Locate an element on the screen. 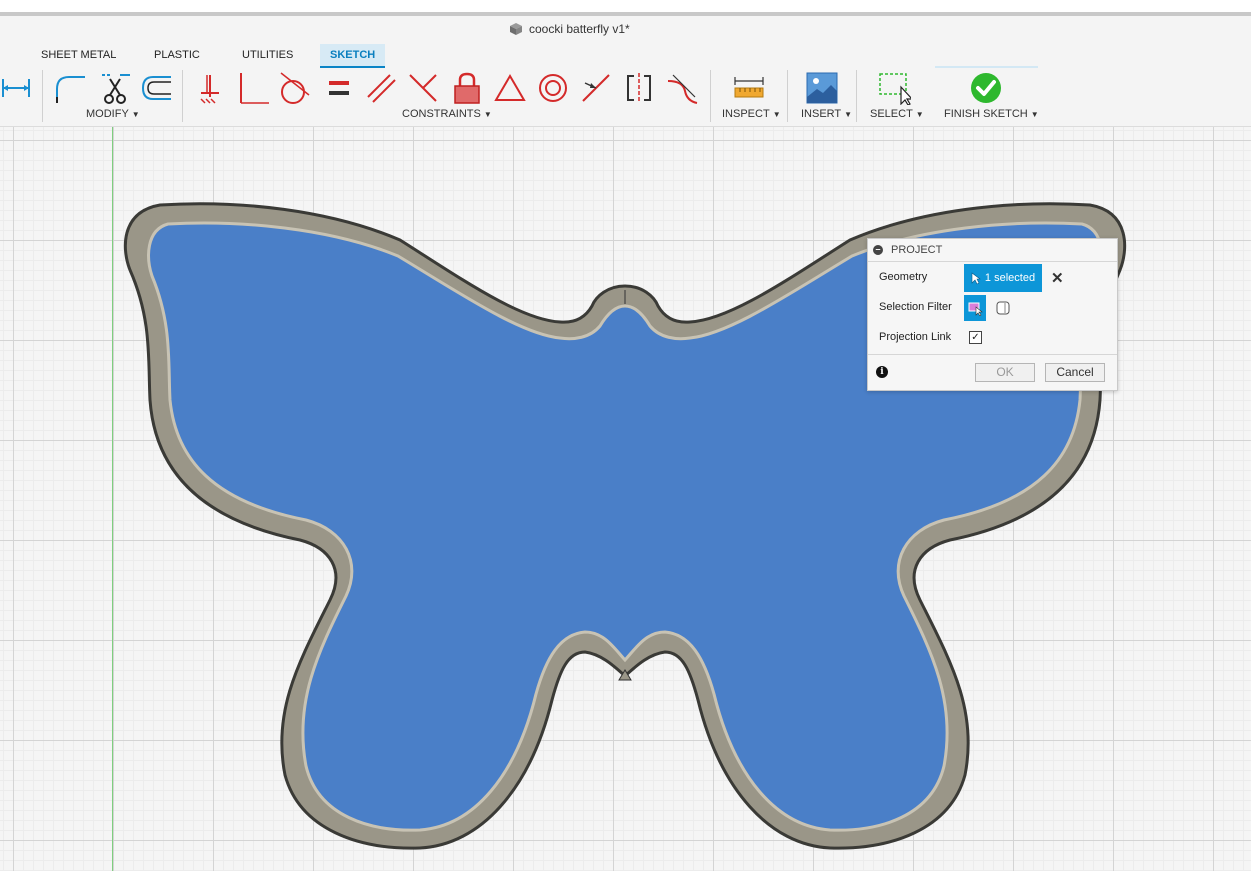 This screenshot has width=1251, height=871. coincident-icon is located at coordinates (209, 89).